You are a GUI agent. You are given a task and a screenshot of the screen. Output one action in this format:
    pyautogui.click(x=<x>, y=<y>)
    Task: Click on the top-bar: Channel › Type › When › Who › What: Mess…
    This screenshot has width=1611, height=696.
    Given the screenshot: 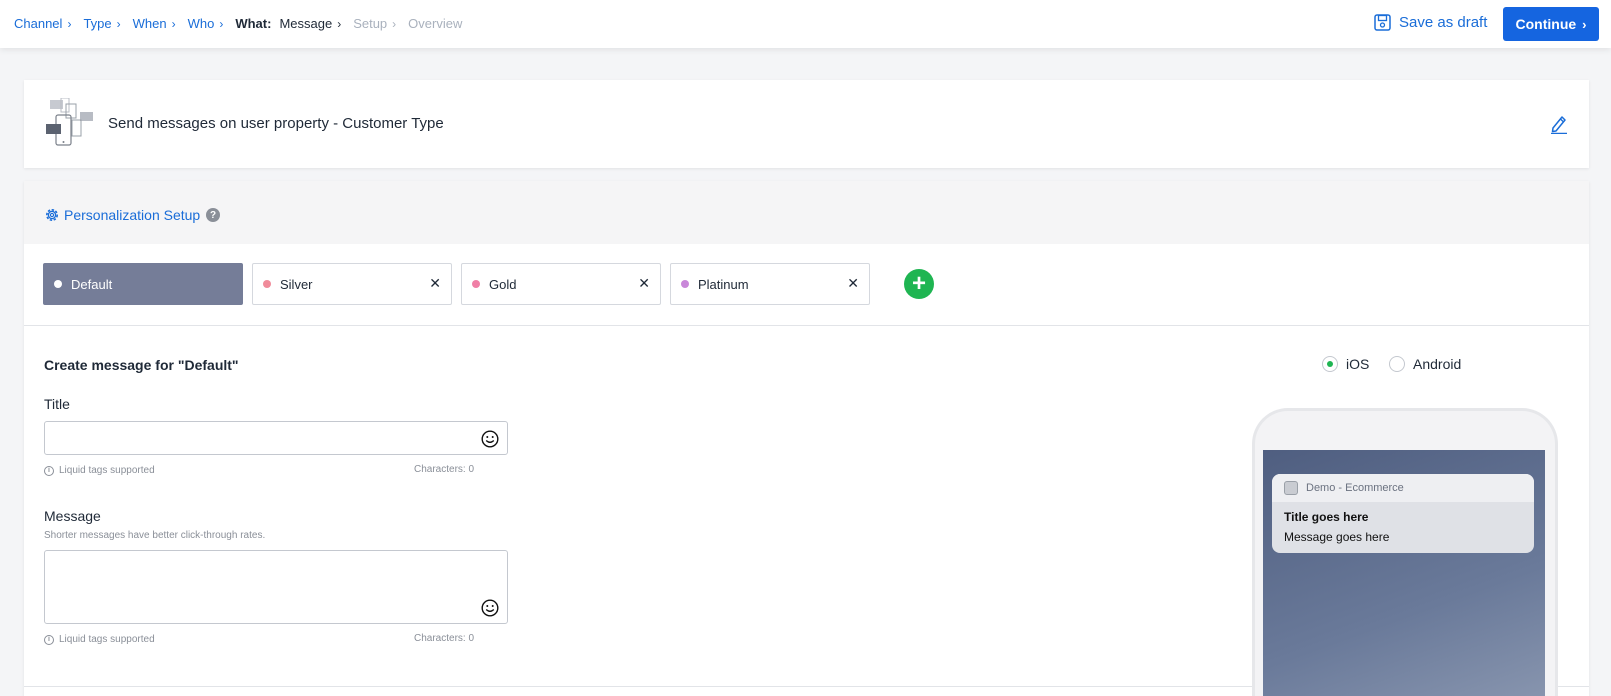 What is the action you would take?
    pyautogui.click(x=805, y=24)
    